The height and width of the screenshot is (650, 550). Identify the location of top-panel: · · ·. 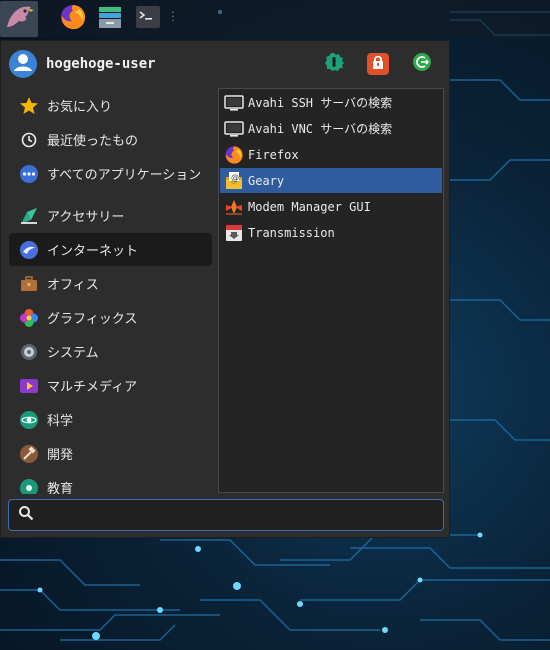
(275, 19).